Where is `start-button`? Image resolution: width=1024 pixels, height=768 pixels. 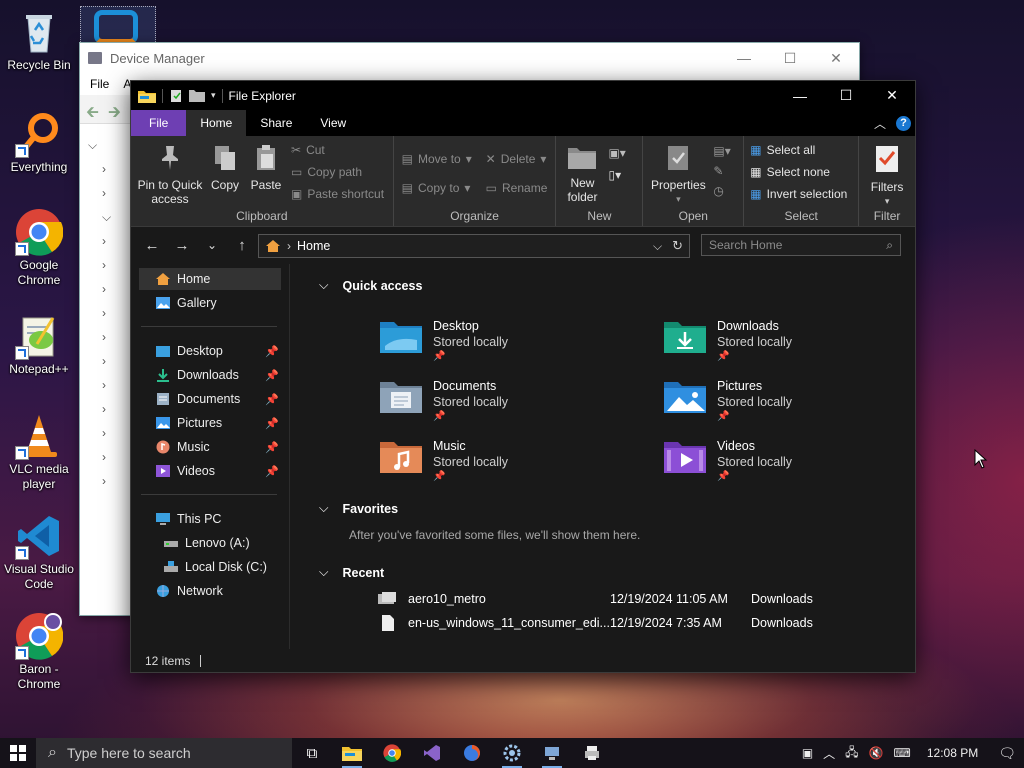
start-button is located at coordinates (18, 753).